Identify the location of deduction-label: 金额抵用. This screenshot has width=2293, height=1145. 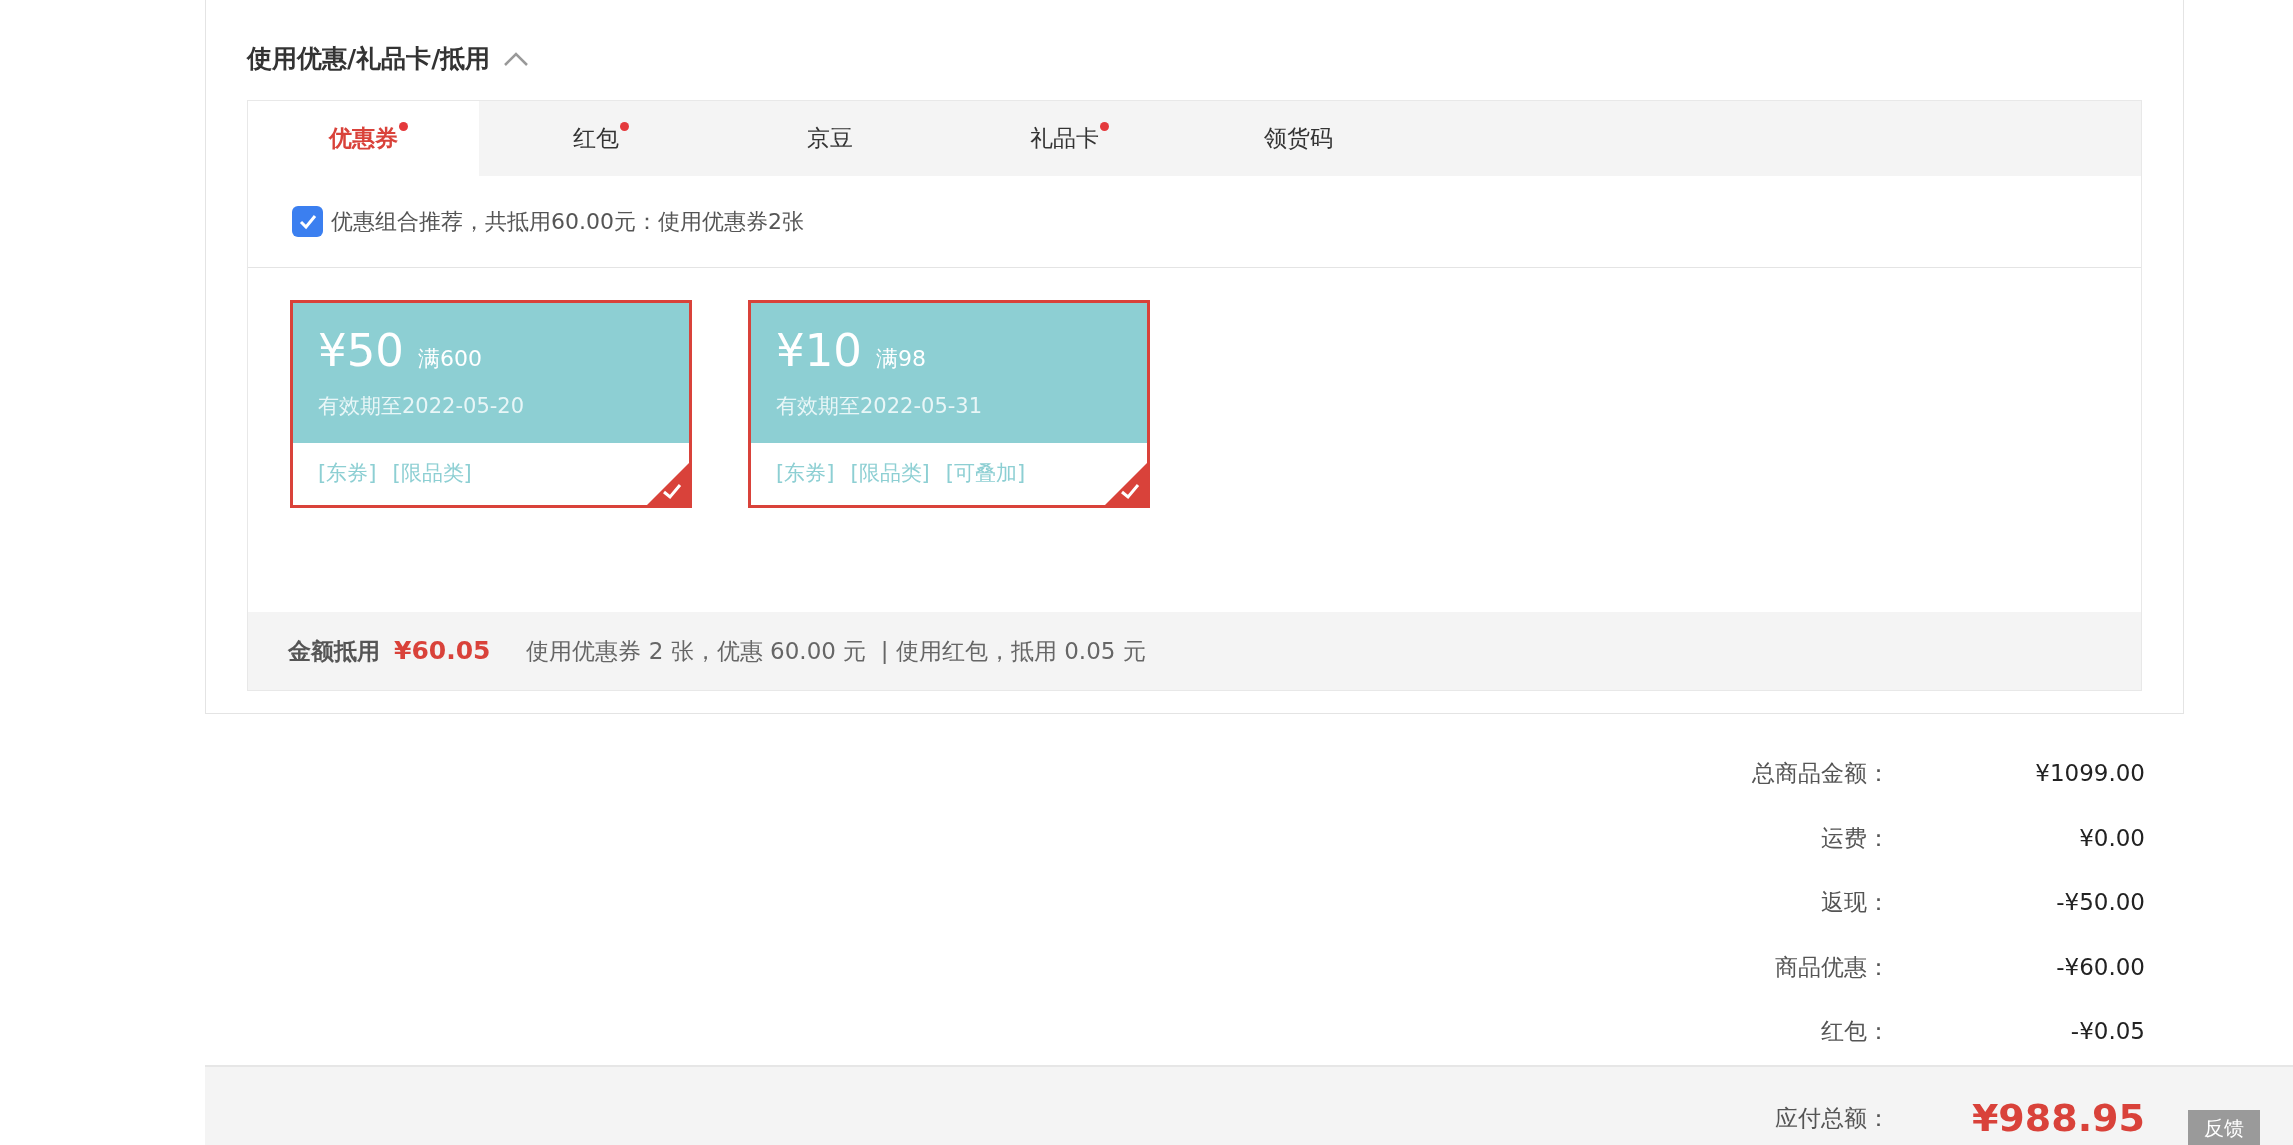
(334, 651).